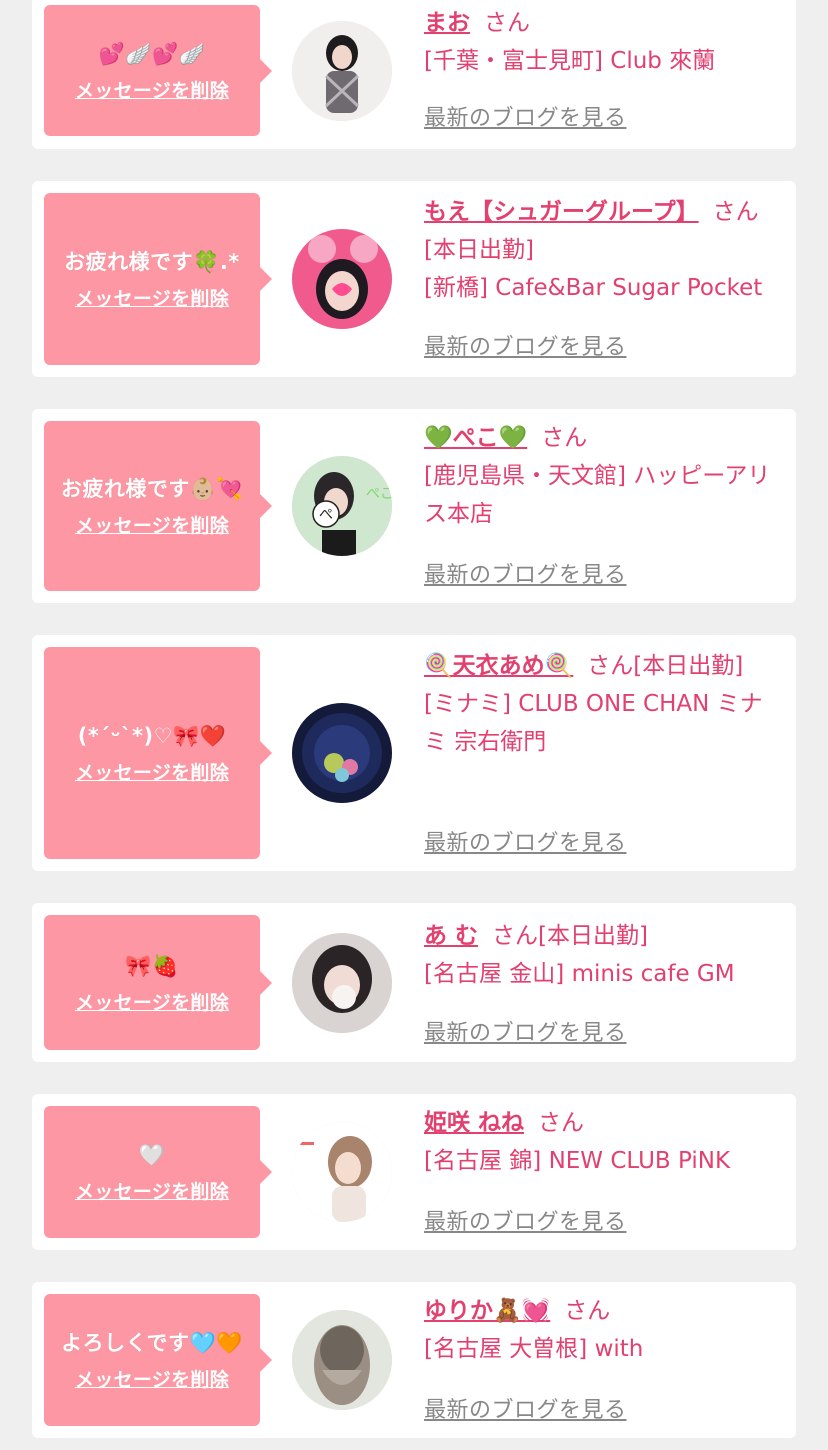  What do you see at coordinates (593, 723) in the screenshot?
I see `shop-text: [ミナミ] CLUB ONE CHAN ミナミ 宗右衛門` at bounding box center [593, 723].